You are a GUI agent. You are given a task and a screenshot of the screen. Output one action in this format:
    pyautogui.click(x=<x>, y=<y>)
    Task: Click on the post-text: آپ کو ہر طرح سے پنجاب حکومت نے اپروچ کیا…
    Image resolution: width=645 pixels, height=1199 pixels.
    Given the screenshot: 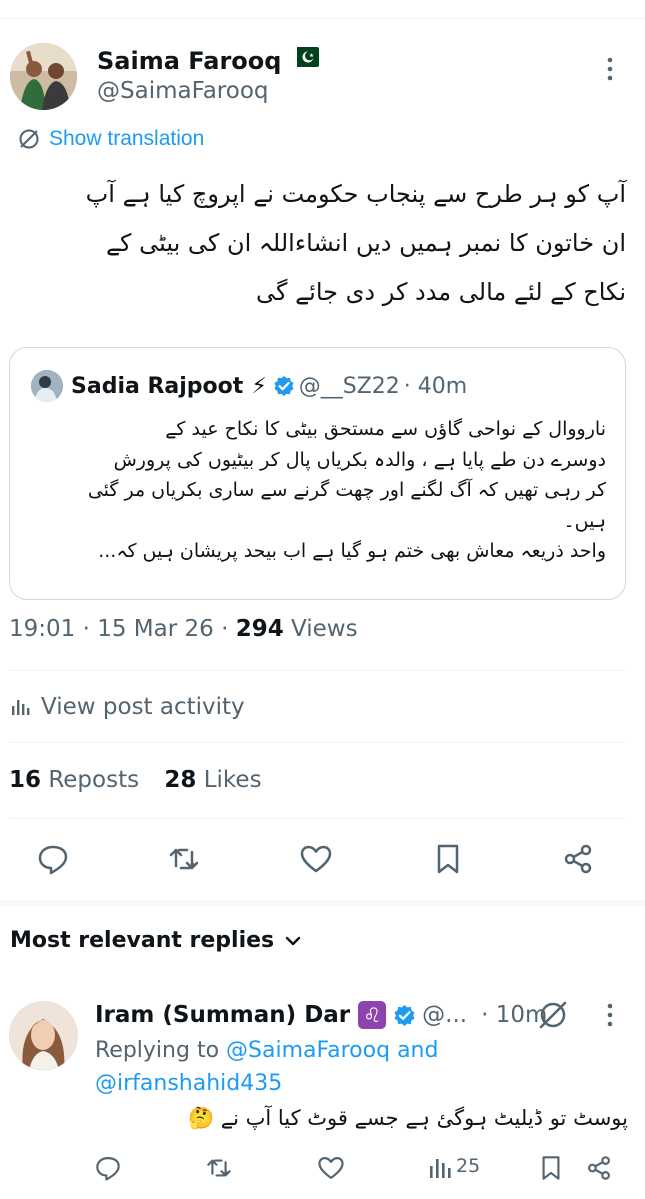 What is the action you would take?
    pyautogui.click(x=323, y=243)
    